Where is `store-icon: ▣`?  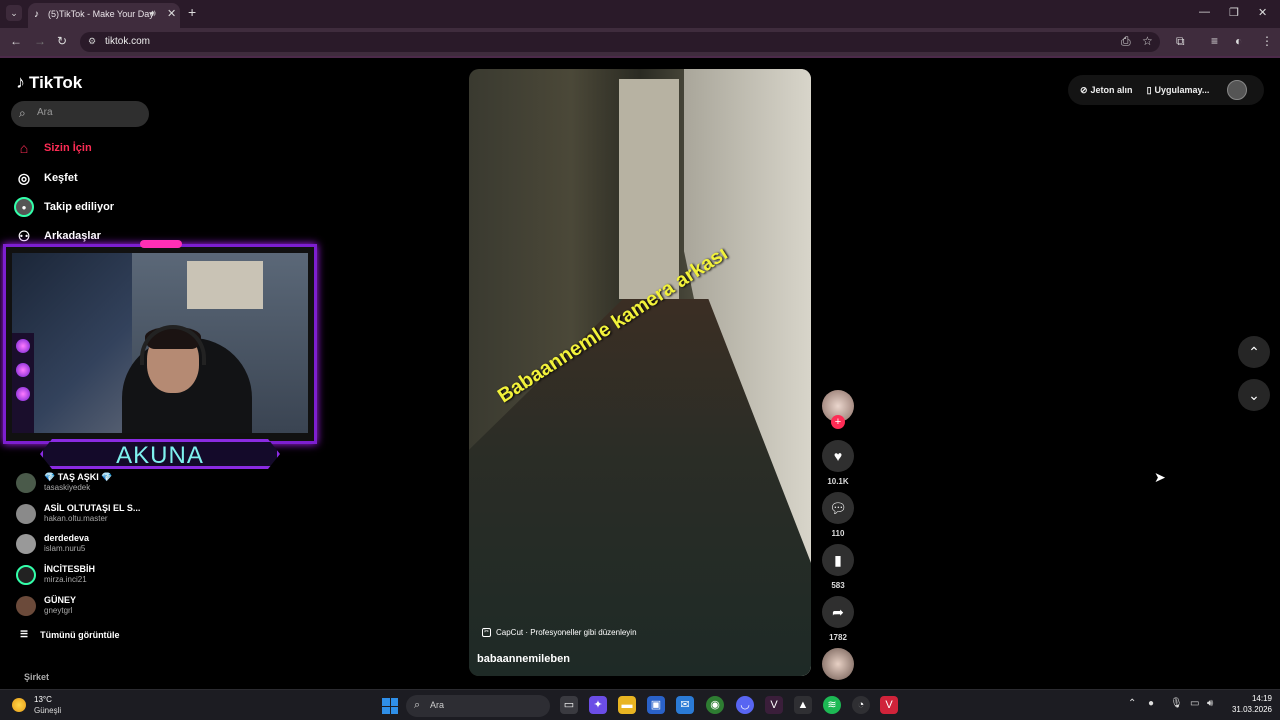
store-icon: ▣ is located at coordinates (656, 705).